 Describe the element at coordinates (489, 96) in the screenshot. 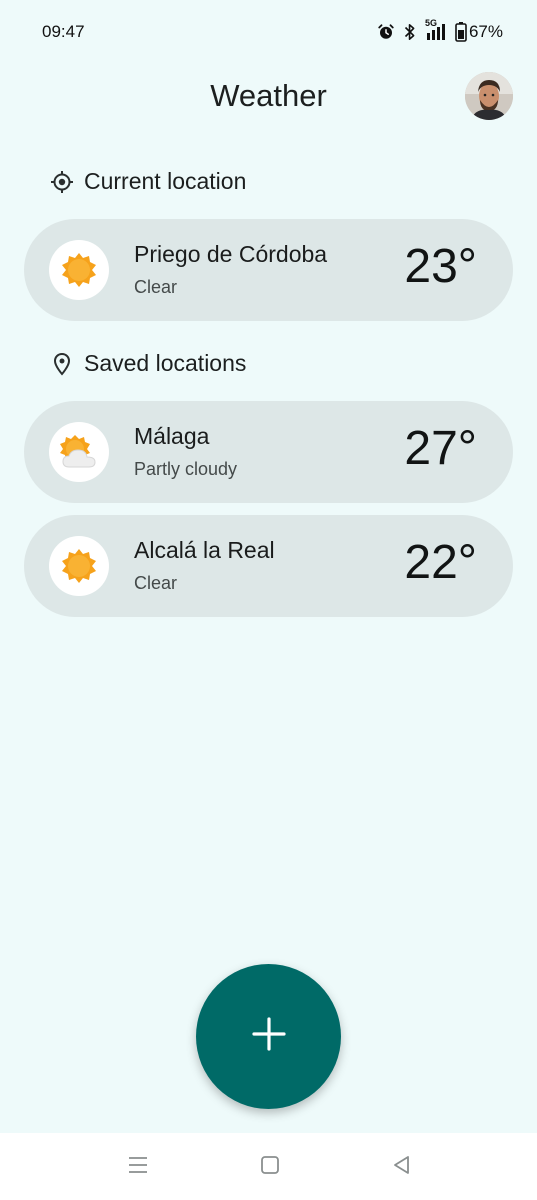

I see `avatar` at that location.